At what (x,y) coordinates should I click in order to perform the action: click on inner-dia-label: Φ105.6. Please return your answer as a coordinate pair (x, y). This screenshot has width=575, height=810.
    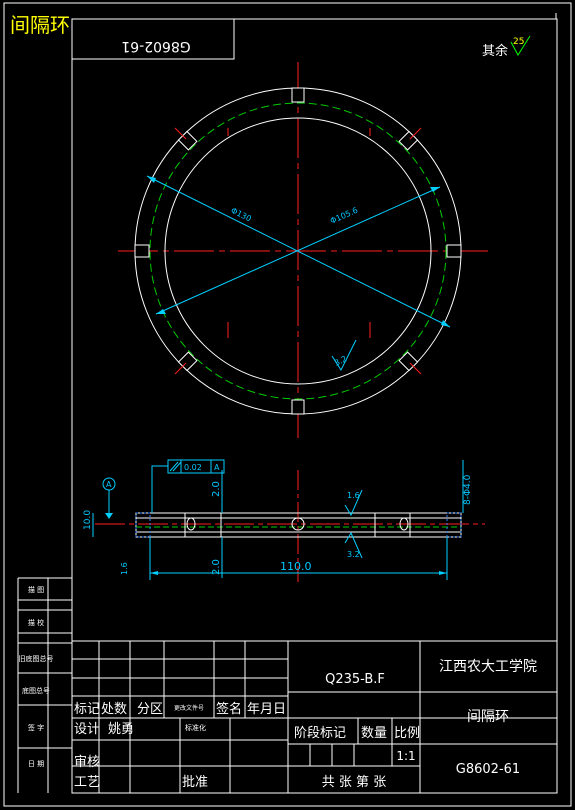
    Looking at the image, I should click on (344, 216).